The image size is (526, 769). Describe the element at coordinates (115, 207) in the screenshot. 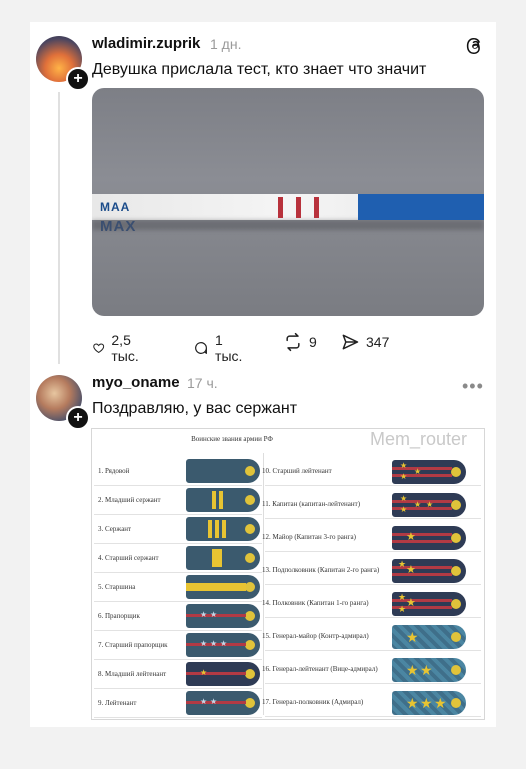

I see `strip-label-top: MAA` at that location.